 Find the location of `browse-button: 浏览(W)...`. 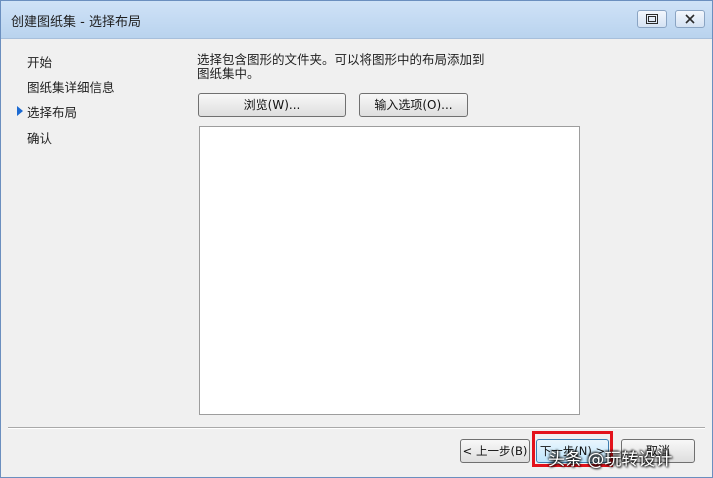

browse-button: 浏览(W)... is located at coordinates (272, 105).